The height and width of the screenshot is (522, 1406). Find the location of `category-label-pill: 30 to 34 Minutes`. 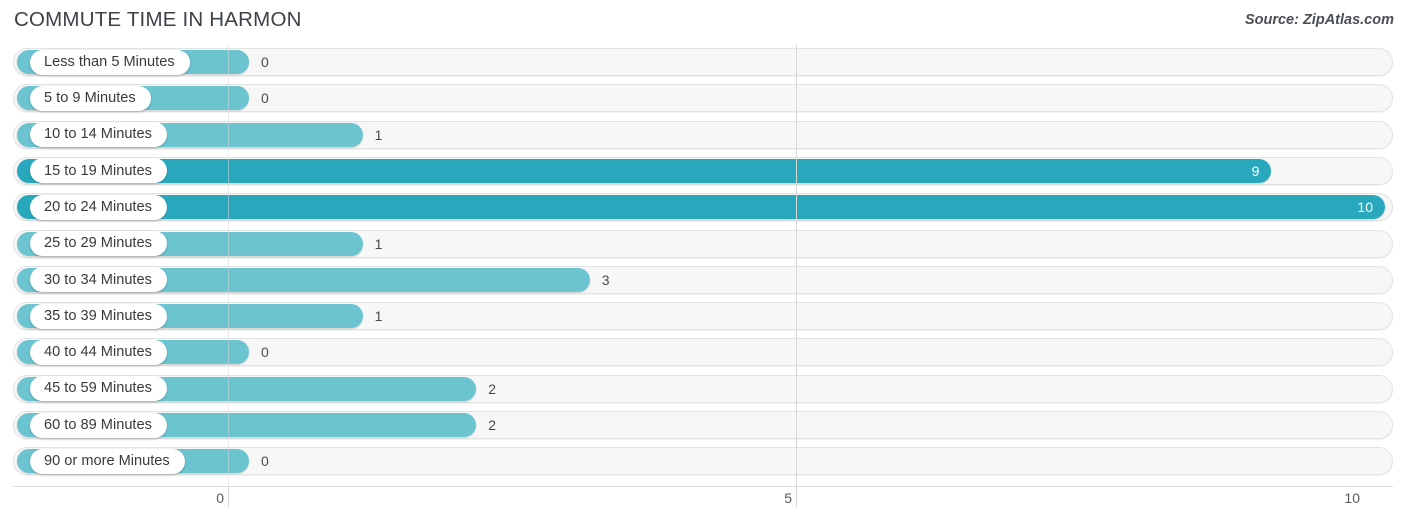

category-label-pill: 30 to 34 Minutes is located at coordinates (98, 280).